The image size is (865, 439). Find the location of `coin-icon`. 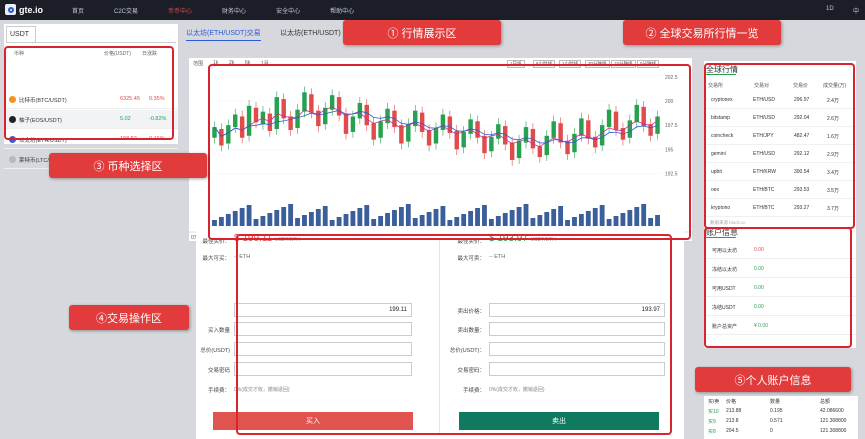

coin-icon is located at coordinates (12, 159).